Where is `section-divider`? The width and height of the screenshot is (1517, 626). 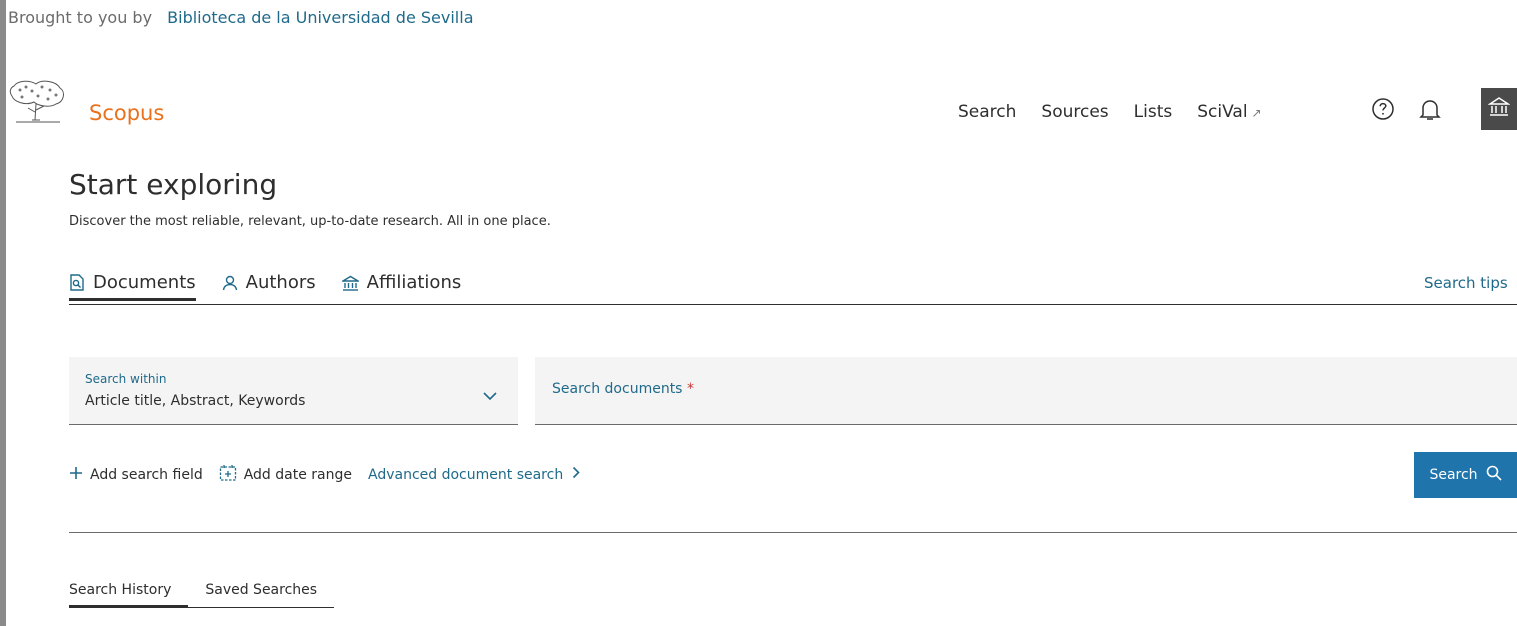
section-divider is located at coordinates (793, 532).